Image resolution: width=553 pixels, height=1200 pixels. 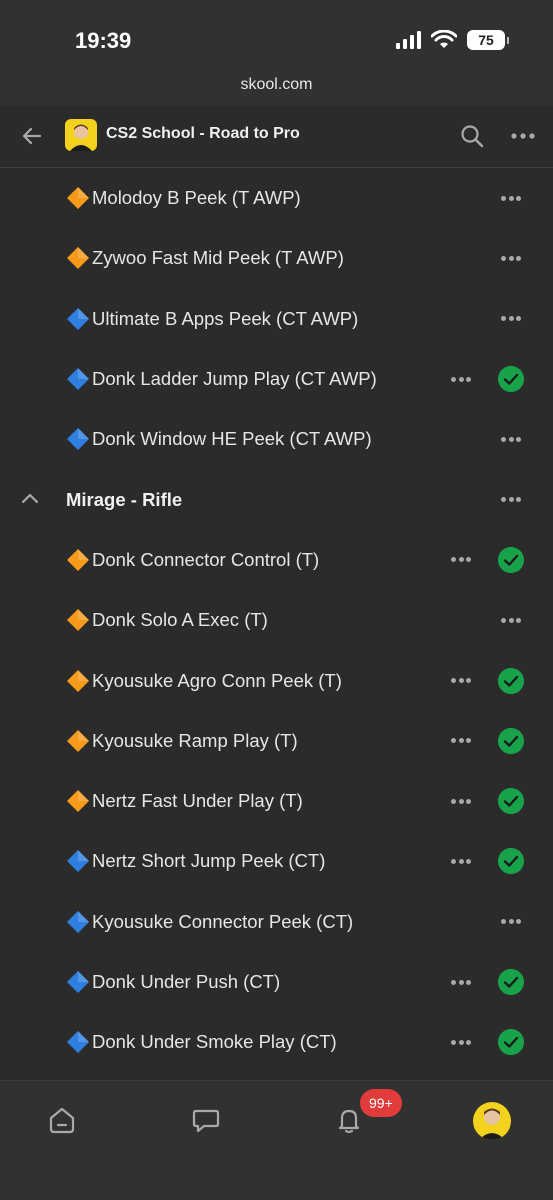 I want to click on section-more-icon, so click(x=511, y=500).